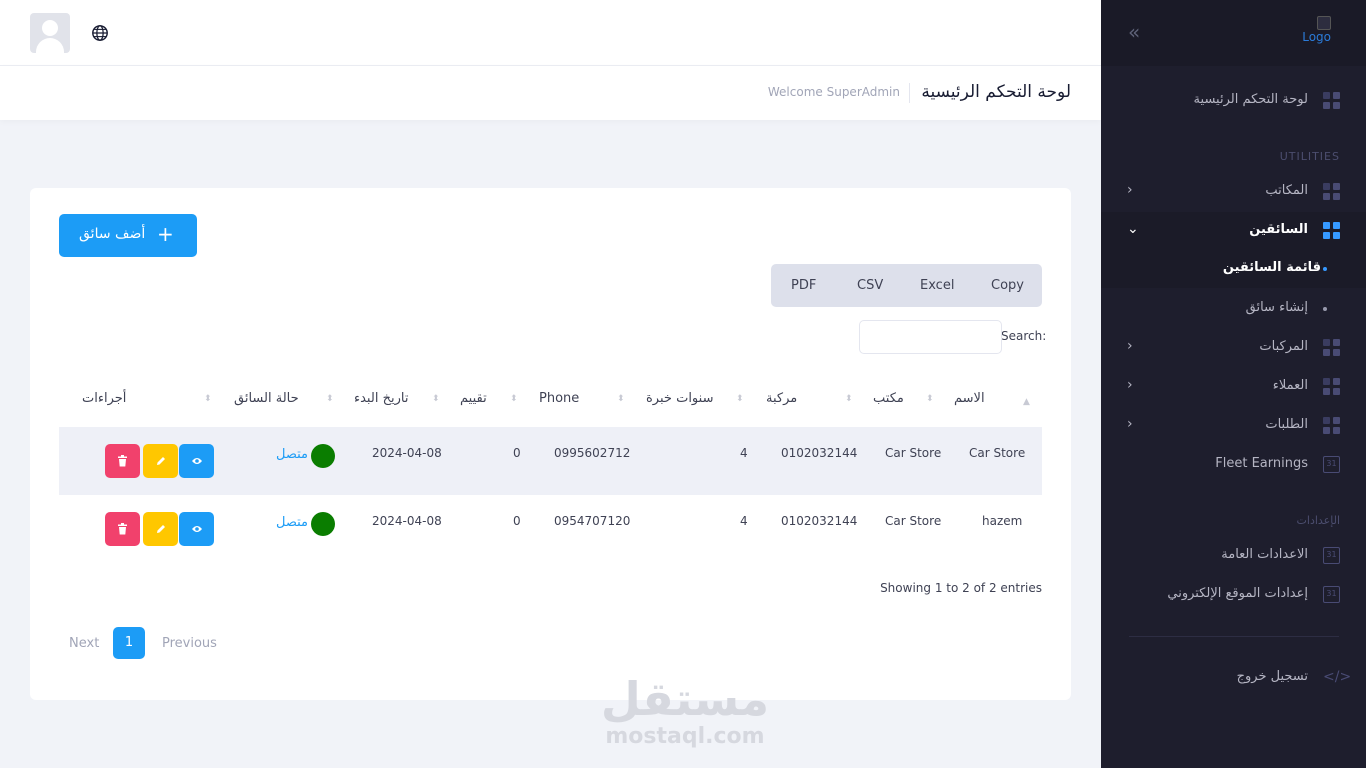 The height and width of the screenshot is (768, 1366). I want to click on broken-image-icon, so click(1324, 23).